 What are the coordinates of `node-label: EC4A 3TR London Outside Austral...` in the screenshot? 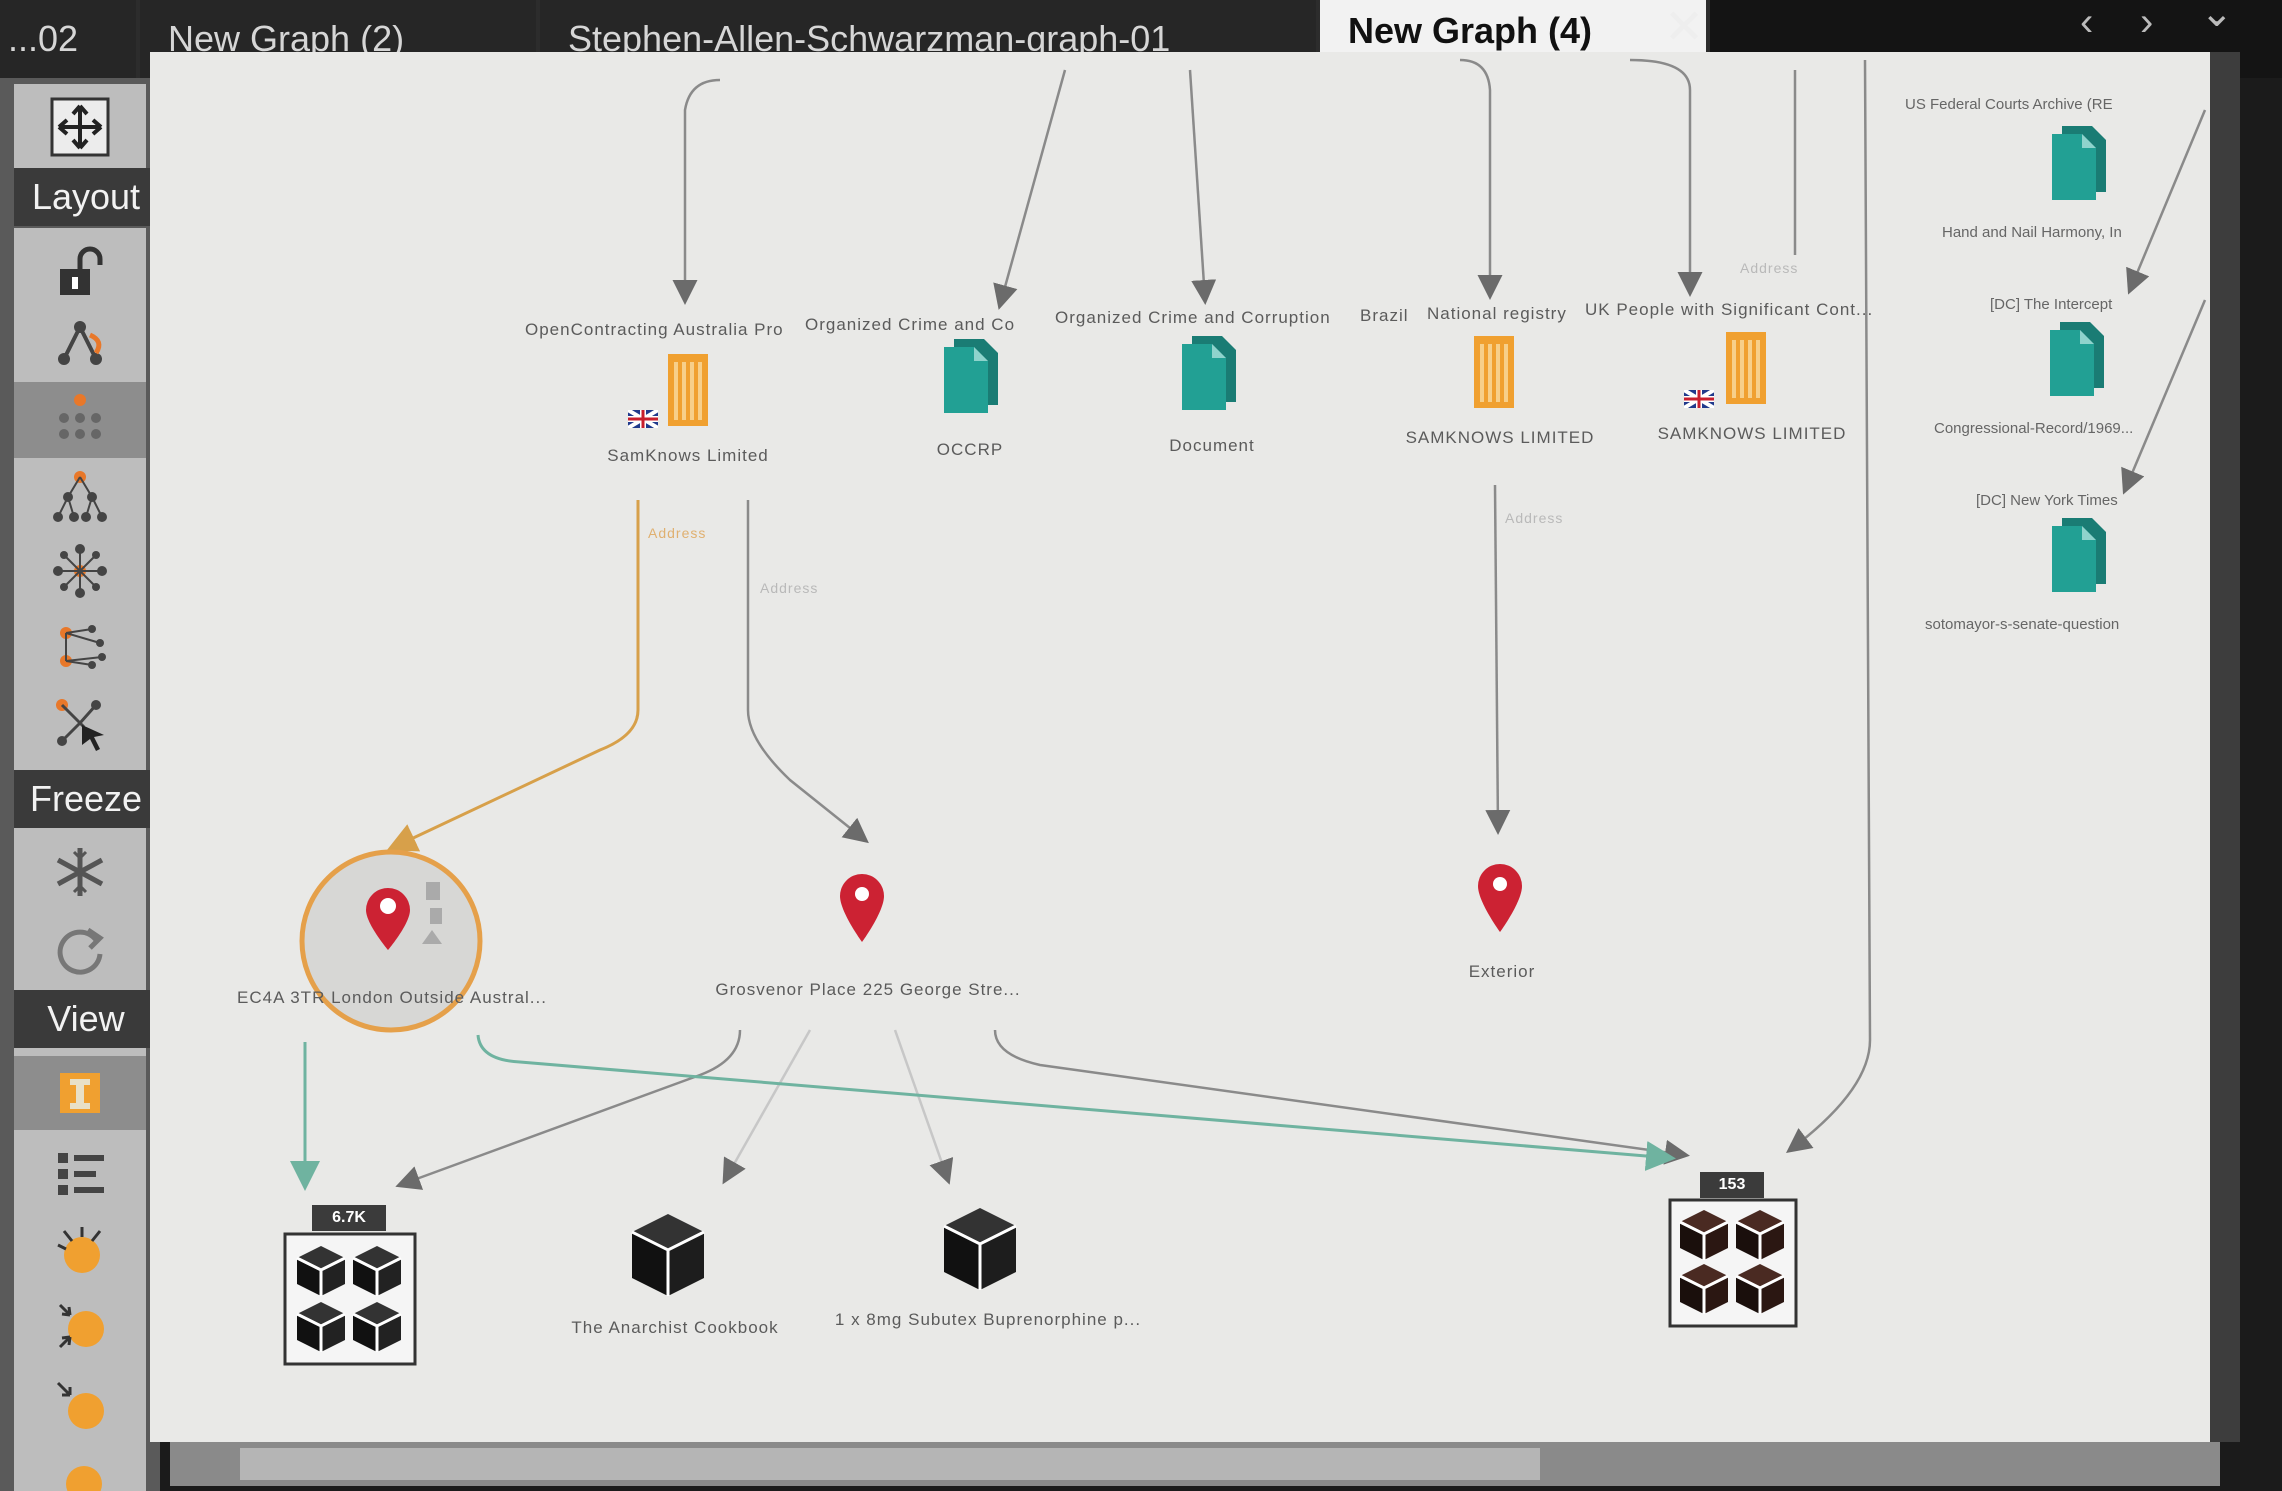 It's located at (392, 997).